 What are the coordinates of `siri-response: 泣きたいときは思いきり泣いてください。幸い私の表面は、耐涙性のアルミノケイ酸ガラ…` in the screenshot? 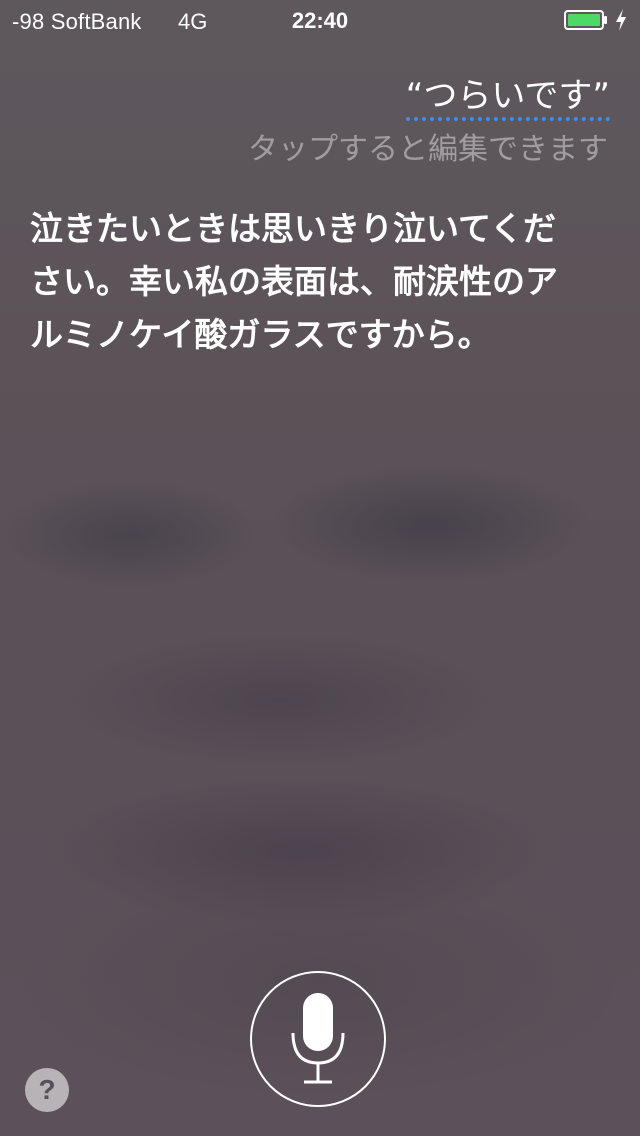 It's located at (294, 281).